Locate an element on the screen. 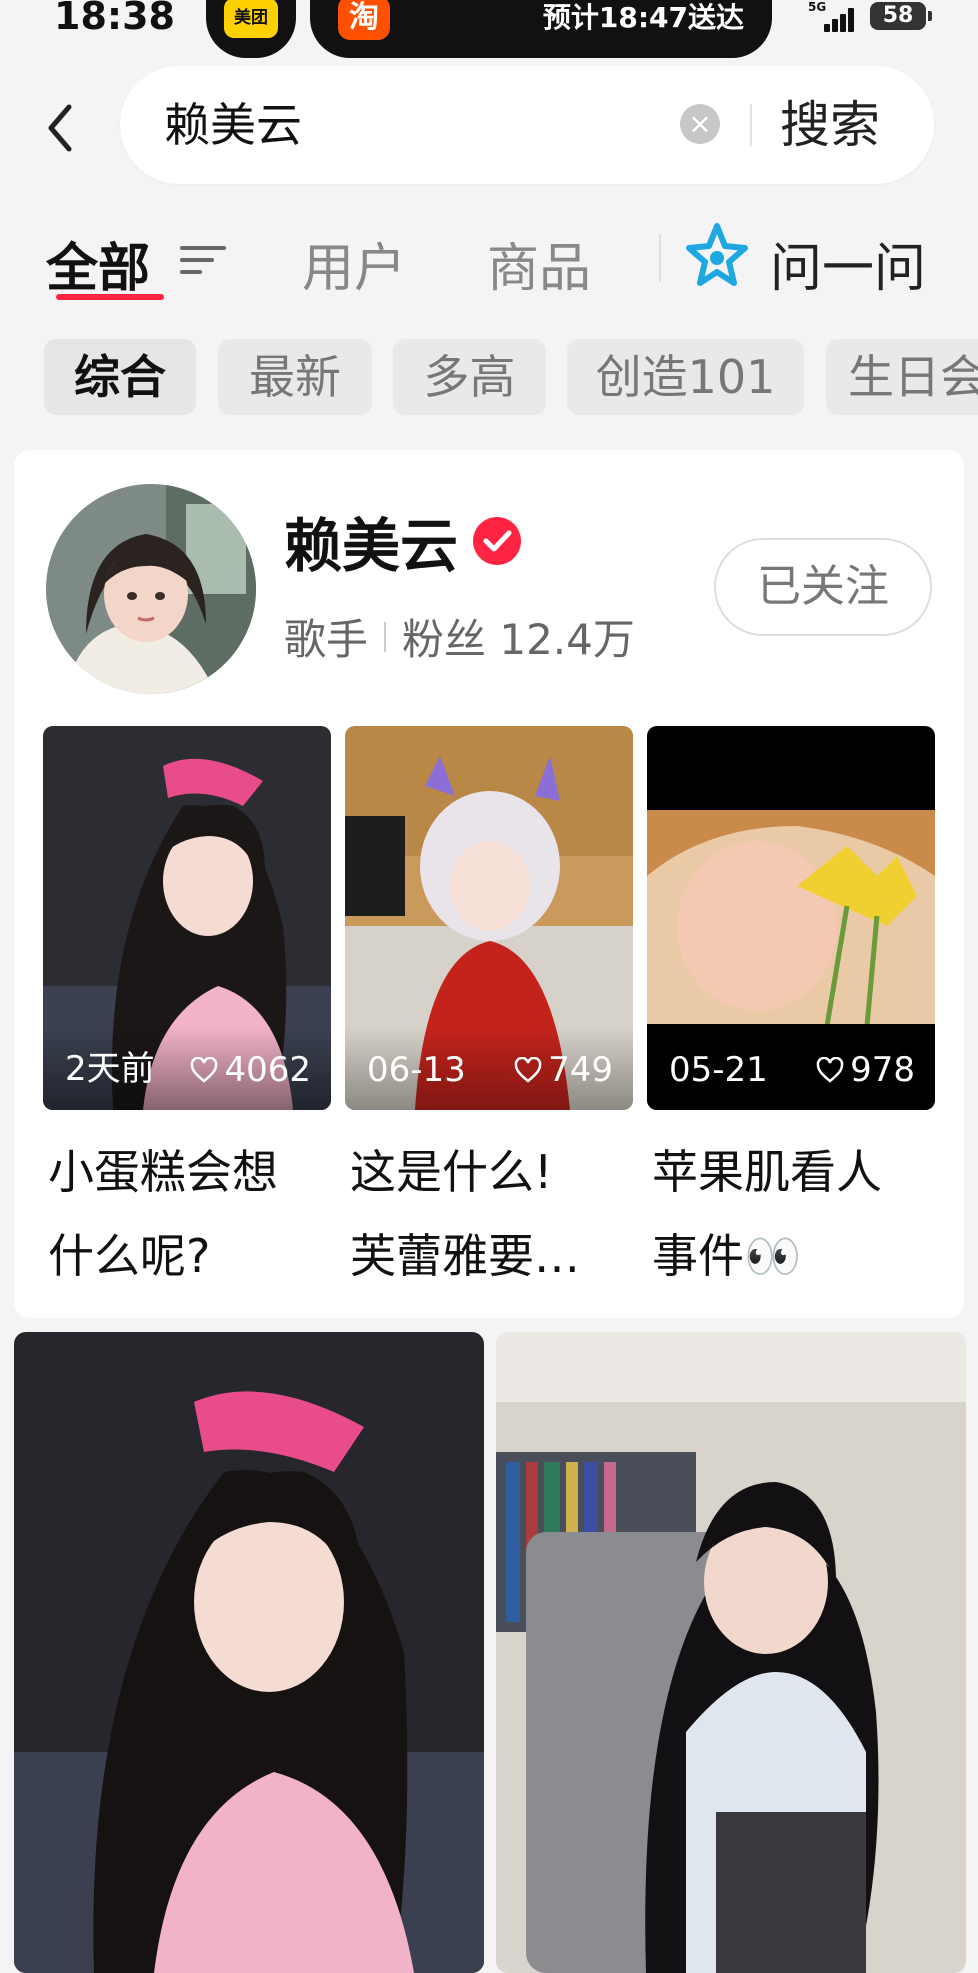 This screenshot has width=978, height=1973. verified-icon is located at coordinates (497, 541).